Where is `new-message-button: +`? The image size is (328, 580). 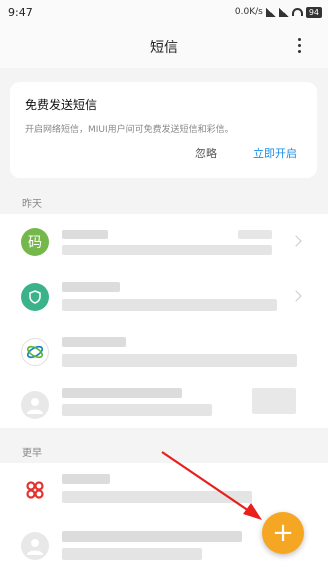
new-message-button: + is located at coordinates (283, 533).